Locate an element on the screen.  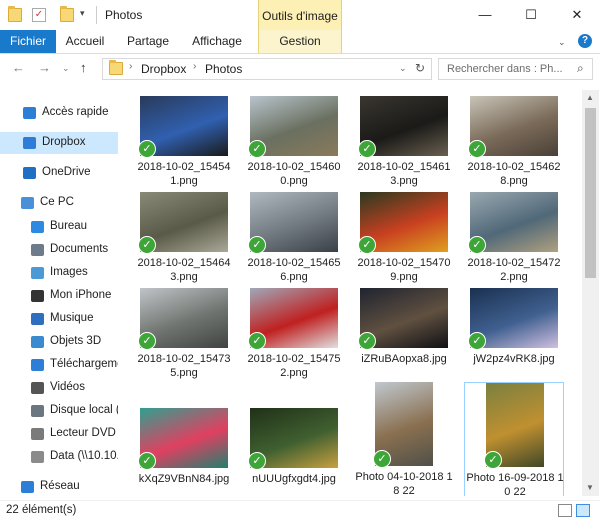
title-bar: ✓ ▾ Photos Outils d'image — ☐ ✕ is located at coordinates (300, 15).